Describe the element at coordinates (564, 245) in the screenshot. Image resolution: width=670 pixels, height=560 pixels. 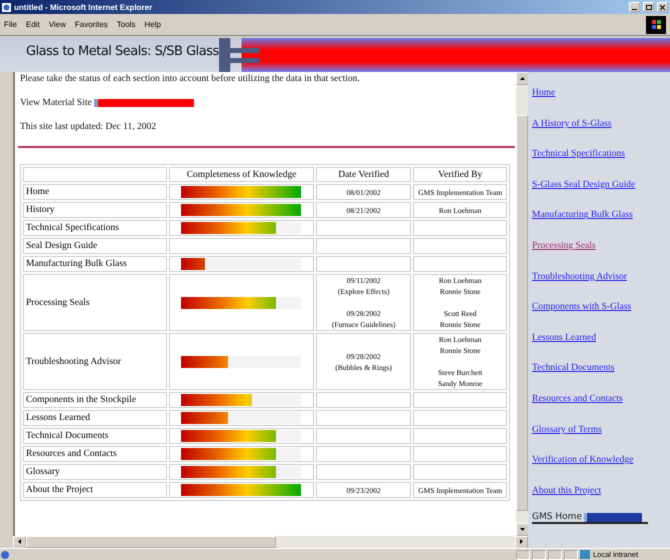
I see `nav-link: Processing Seals` at that location.